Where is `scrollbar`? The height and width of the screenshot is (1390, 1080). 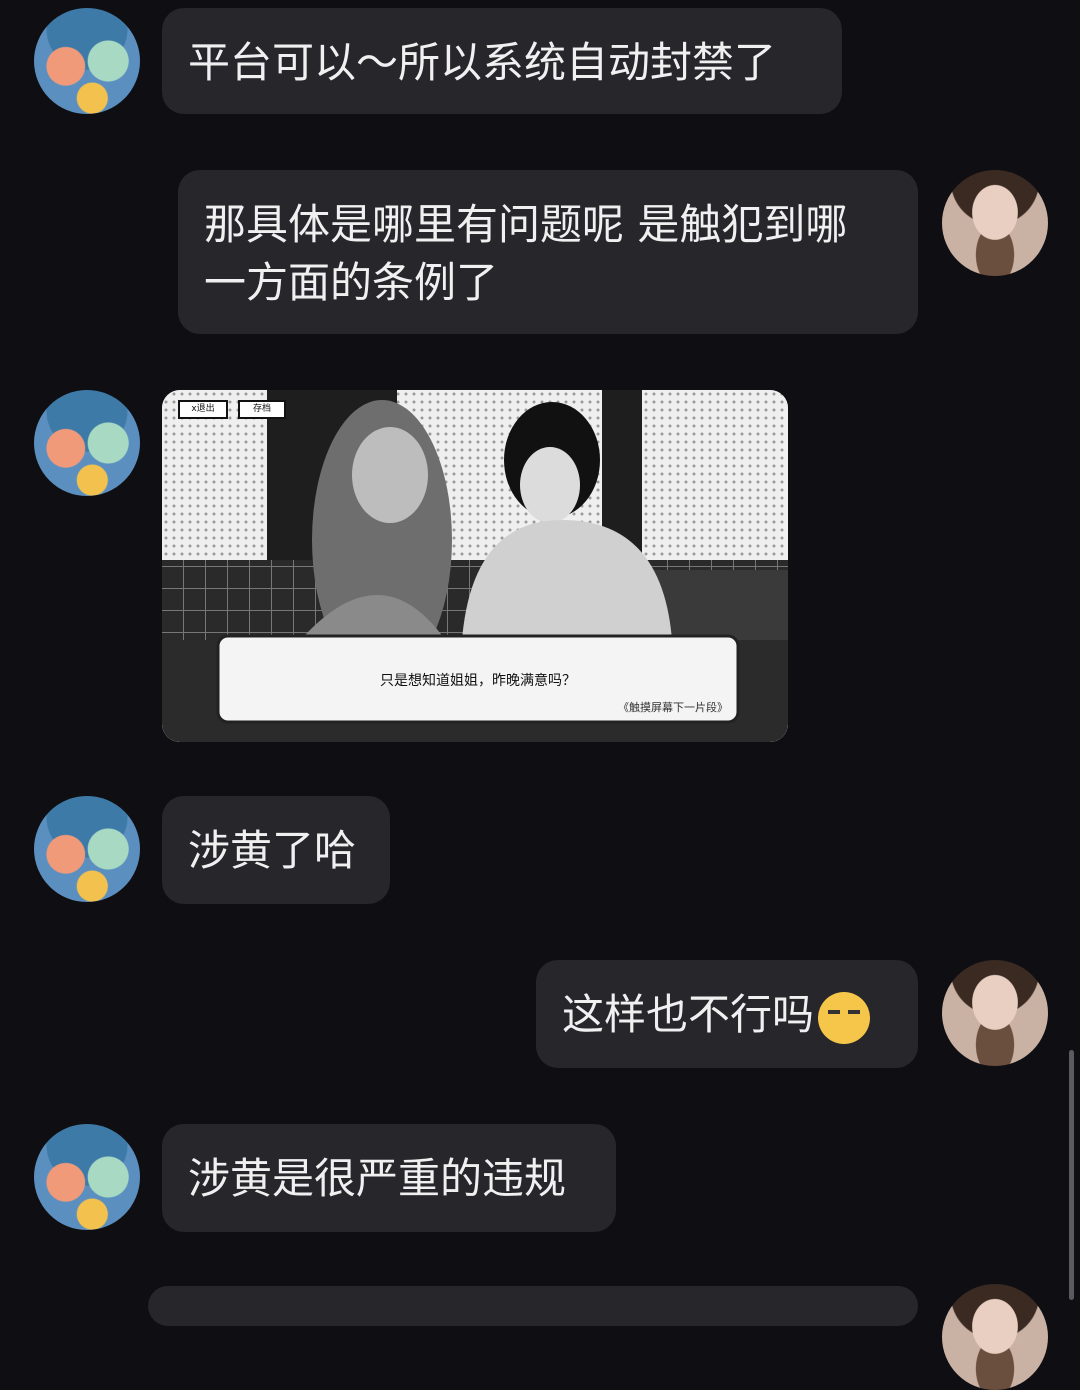
scrollbar is located at coordinates (1071, 1175).